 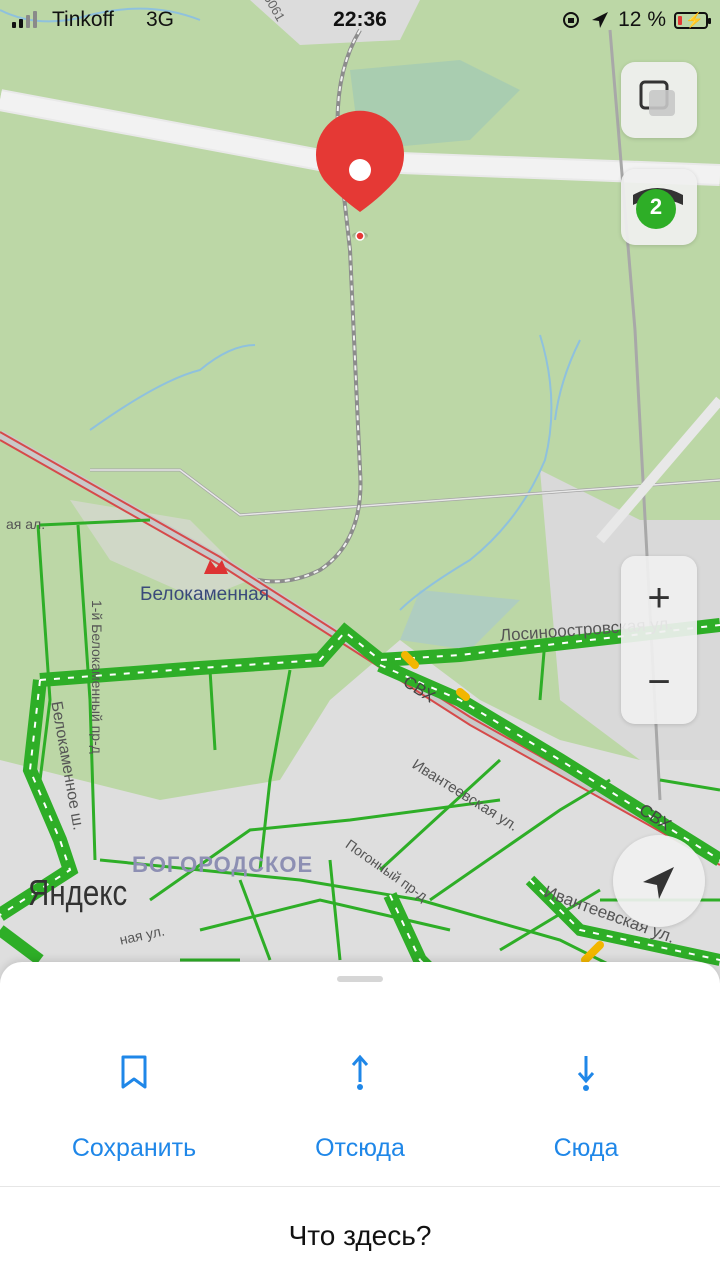 What do you see at coordinates (360, 20) in the screenshot?
I see `status-bar: Tinkoff 3G 22:36 12 % ⚡` at bounding box center [360, 20].